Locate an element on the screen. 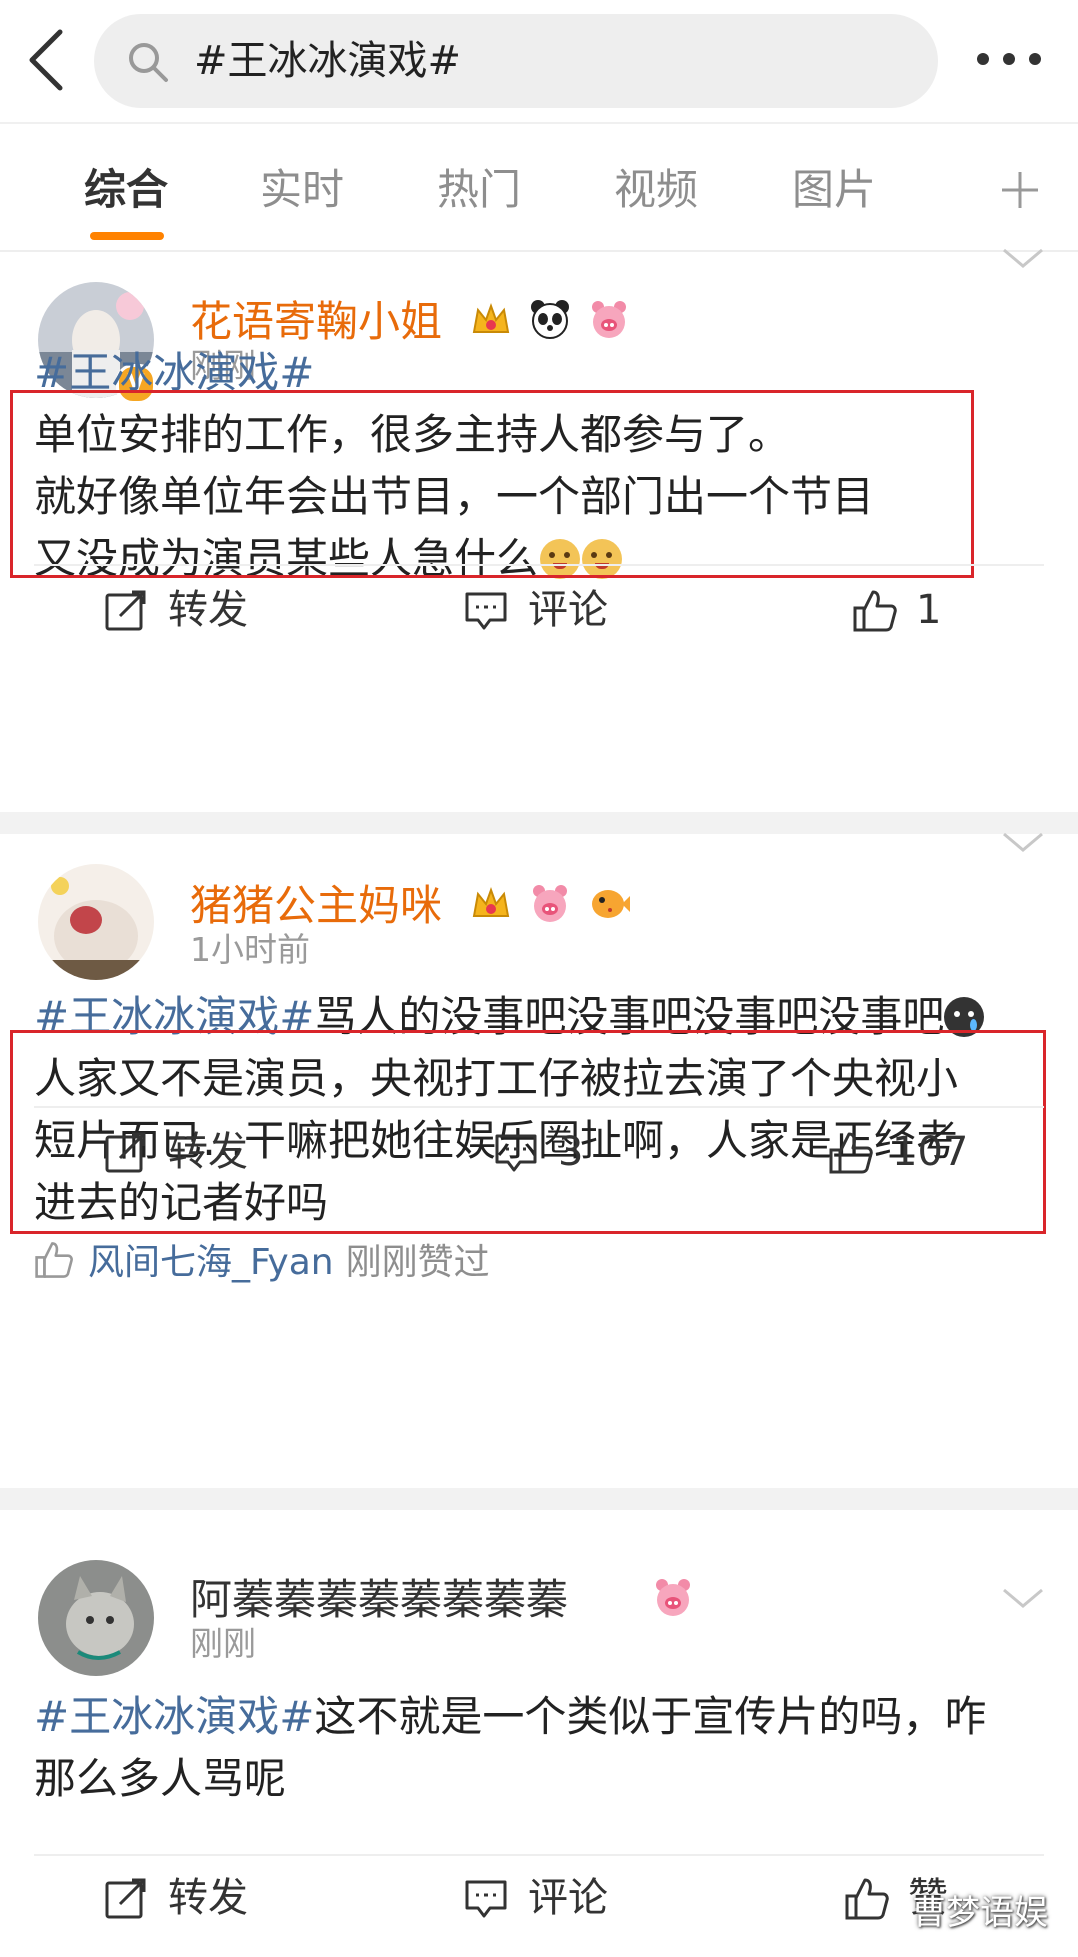 Image resolution: width=1078 pixels, height=1957 pixels. post-text-line: #王冰冰演戏#这不就是一个类似于宣传片的吗，咋 is located at coordinates (510, 1716).